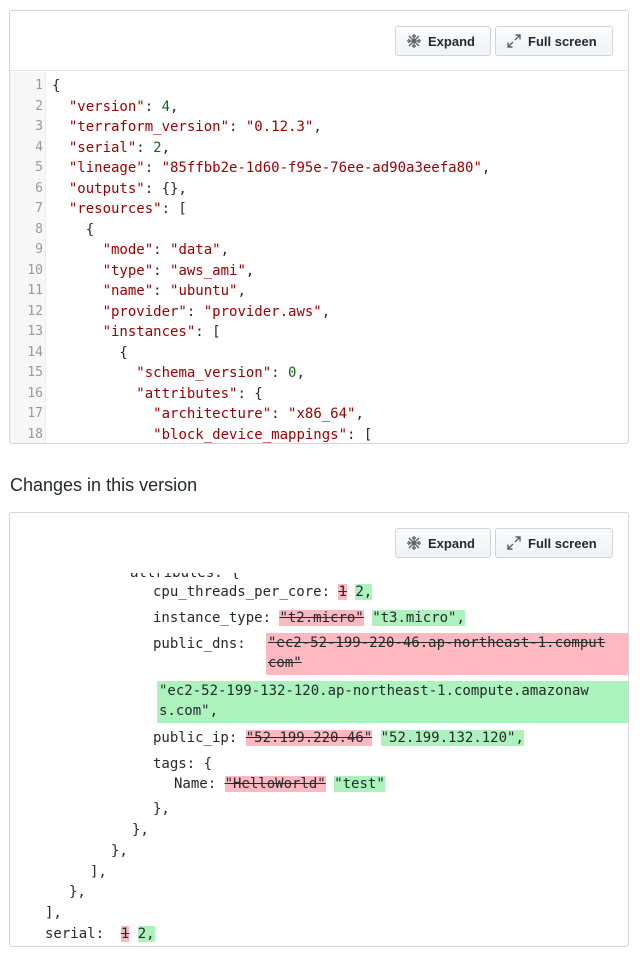 The height and width of the screenshot is (955, 640). Describe the element at coordinates (199, 393) in the screenshot. I see `code-text: "attributes": {` at that location.